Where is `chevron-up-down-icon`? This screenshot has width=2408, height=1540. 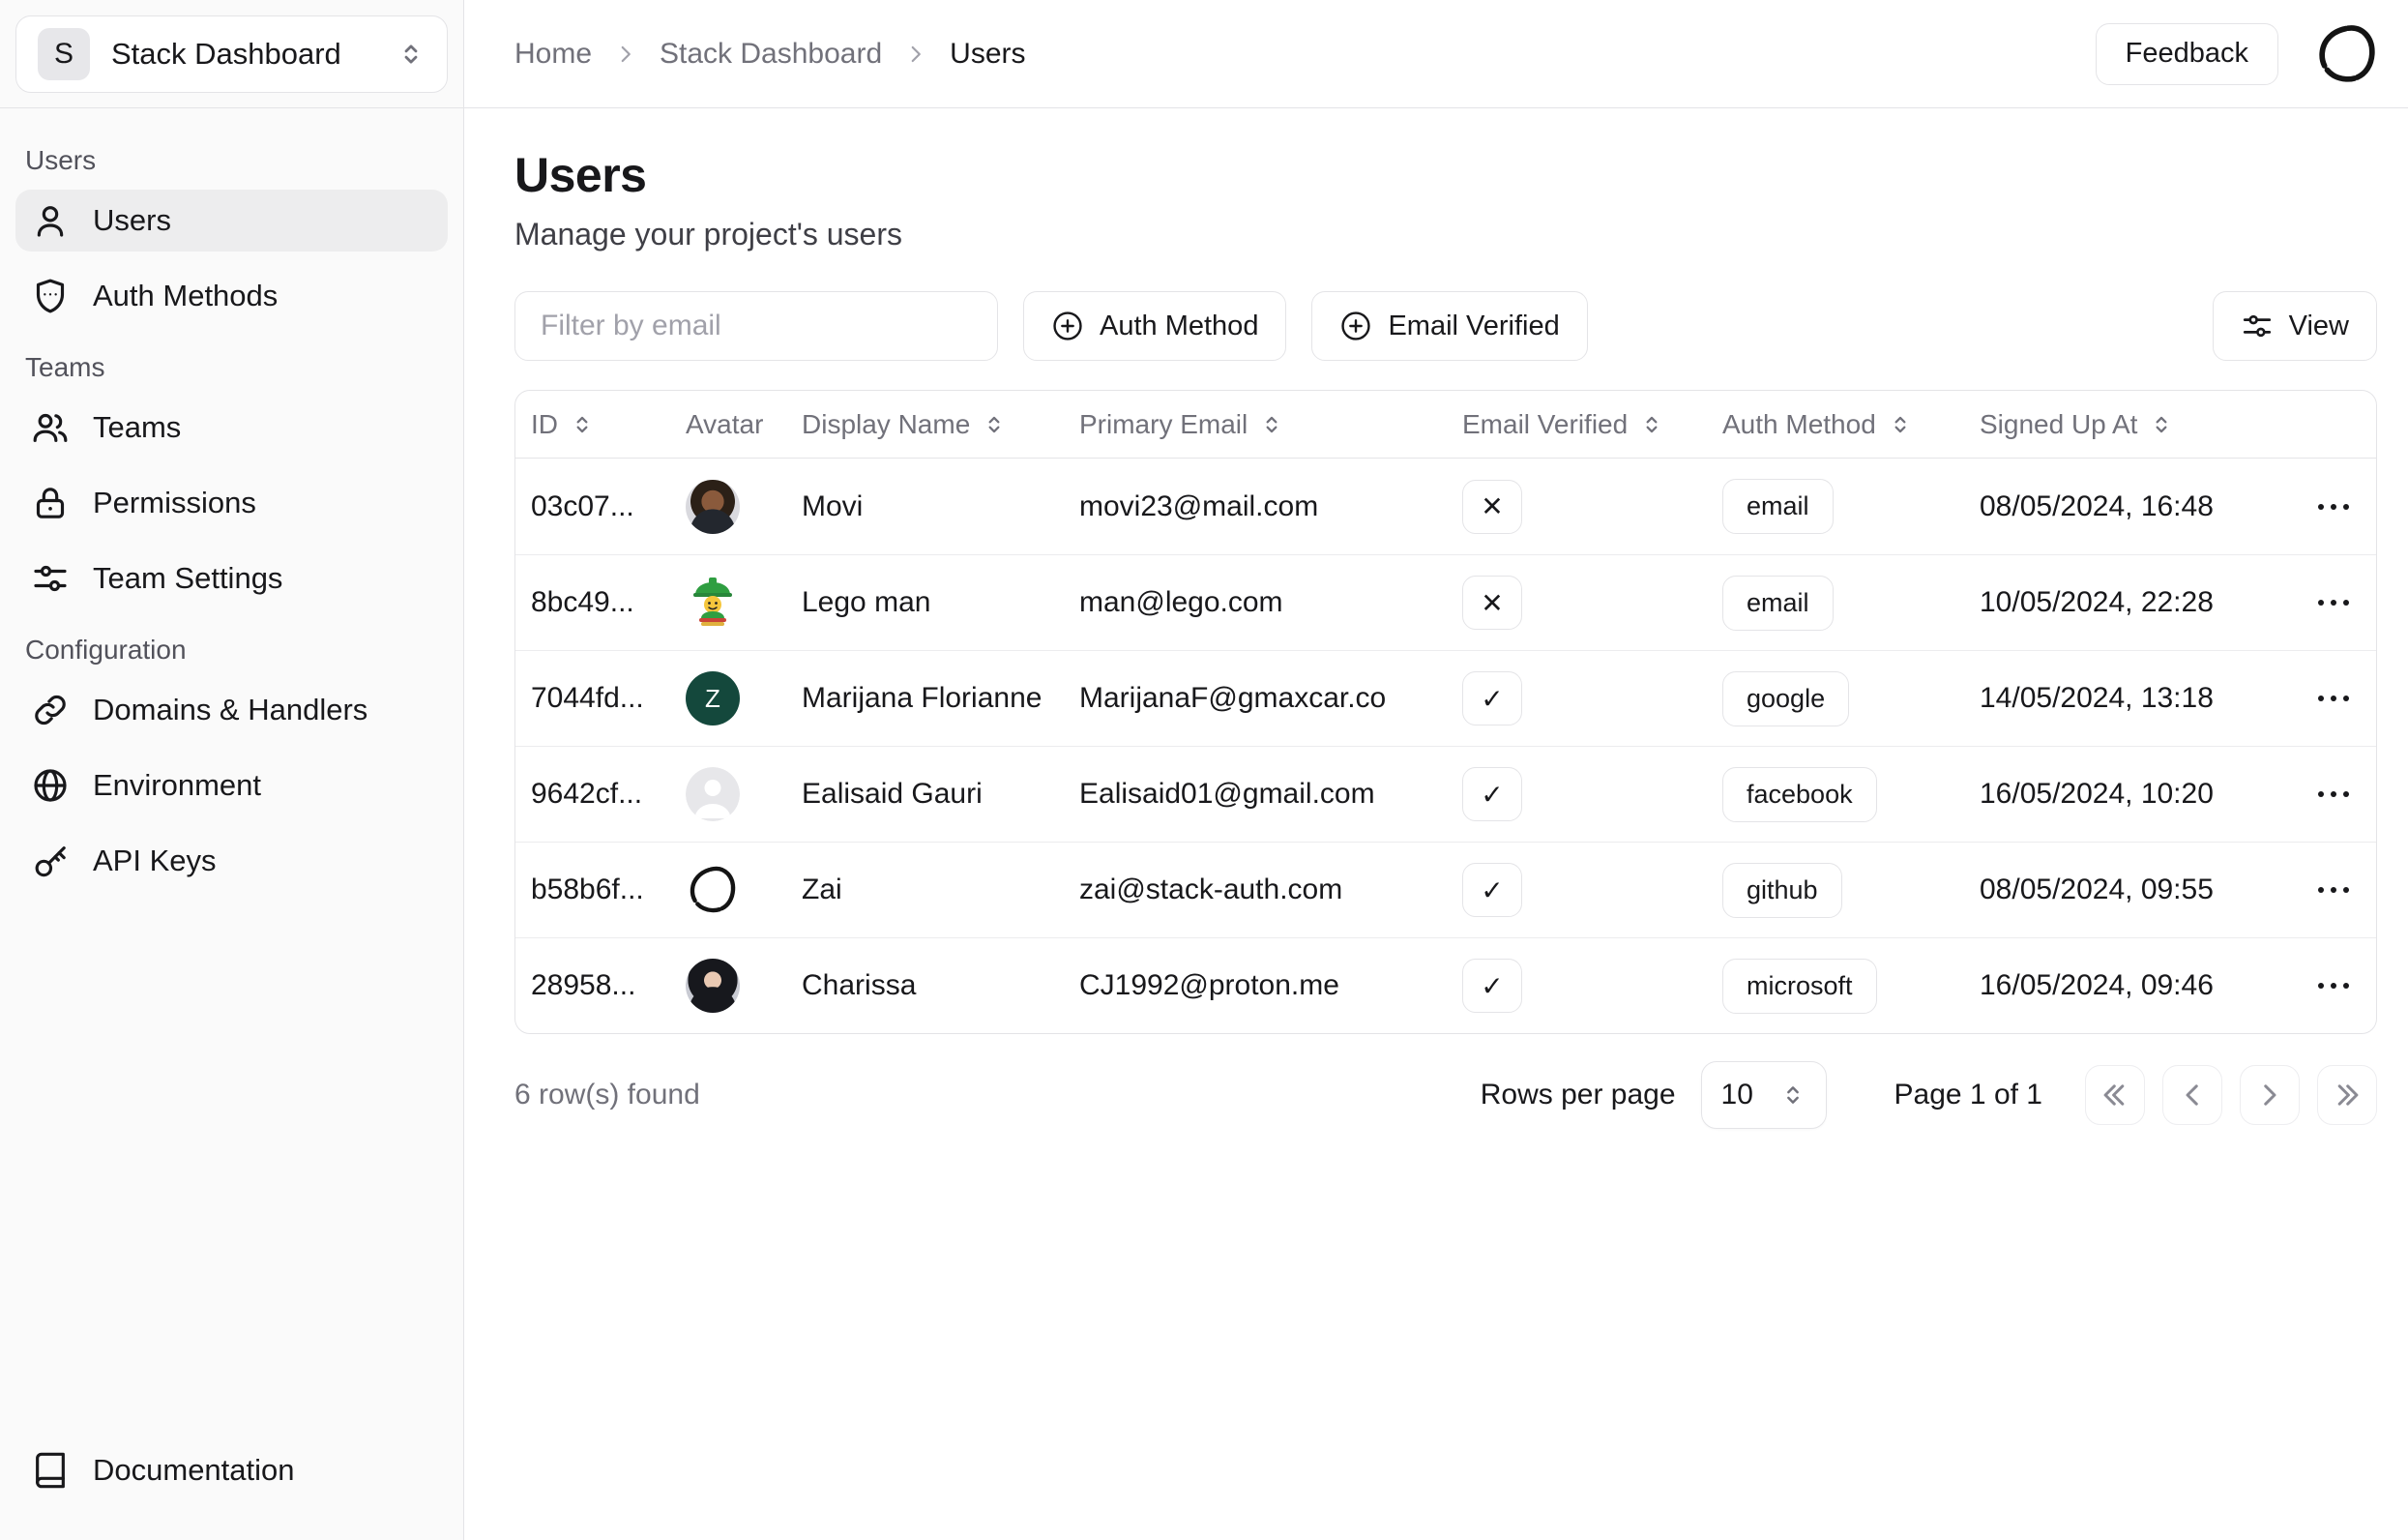 chevron-up-down-icon is located at coordinates (411, 53).